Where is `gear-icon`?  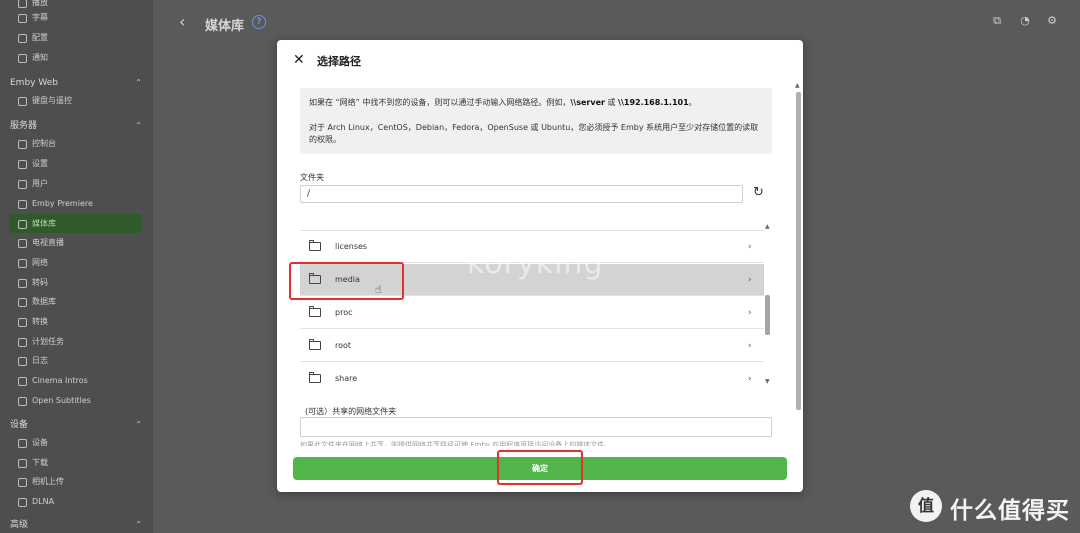
gear-icon is located at coordinates (22, 164).